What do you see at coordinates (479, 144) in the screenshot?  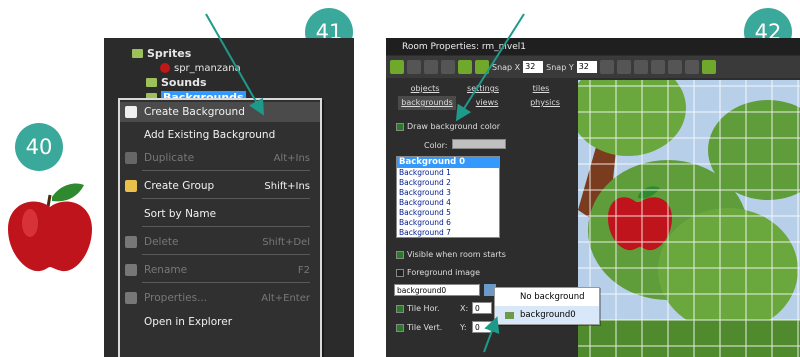 I see `color-swatch` at bounding box center [479, 144].